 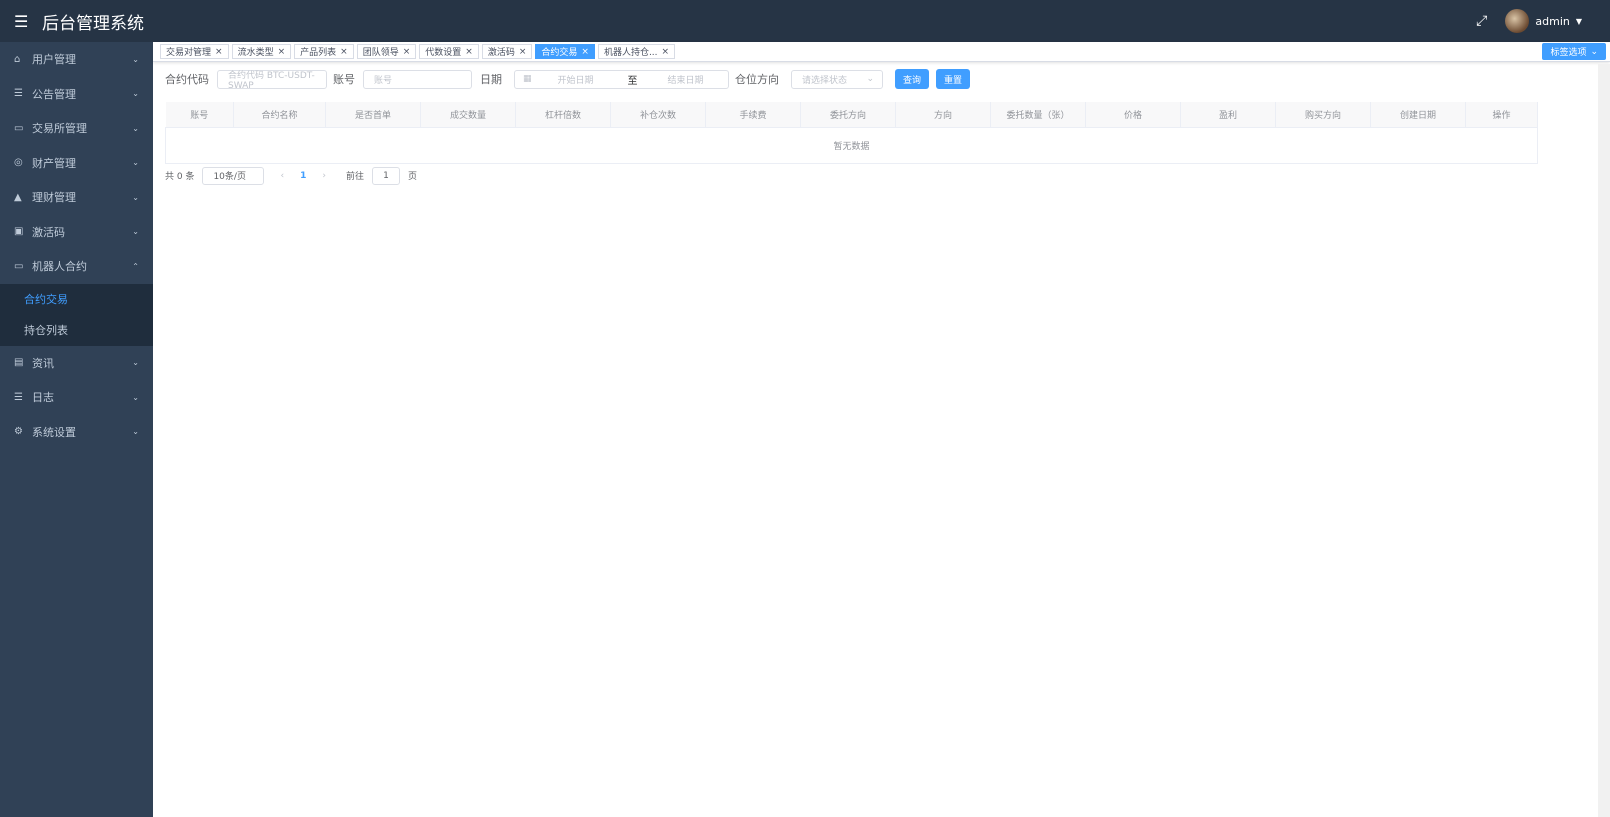 What do you see at coordinates (194, 51) in the screenshot?
I see `tab-tag: 交易对管理 ×` at bounding box center [194, 51].